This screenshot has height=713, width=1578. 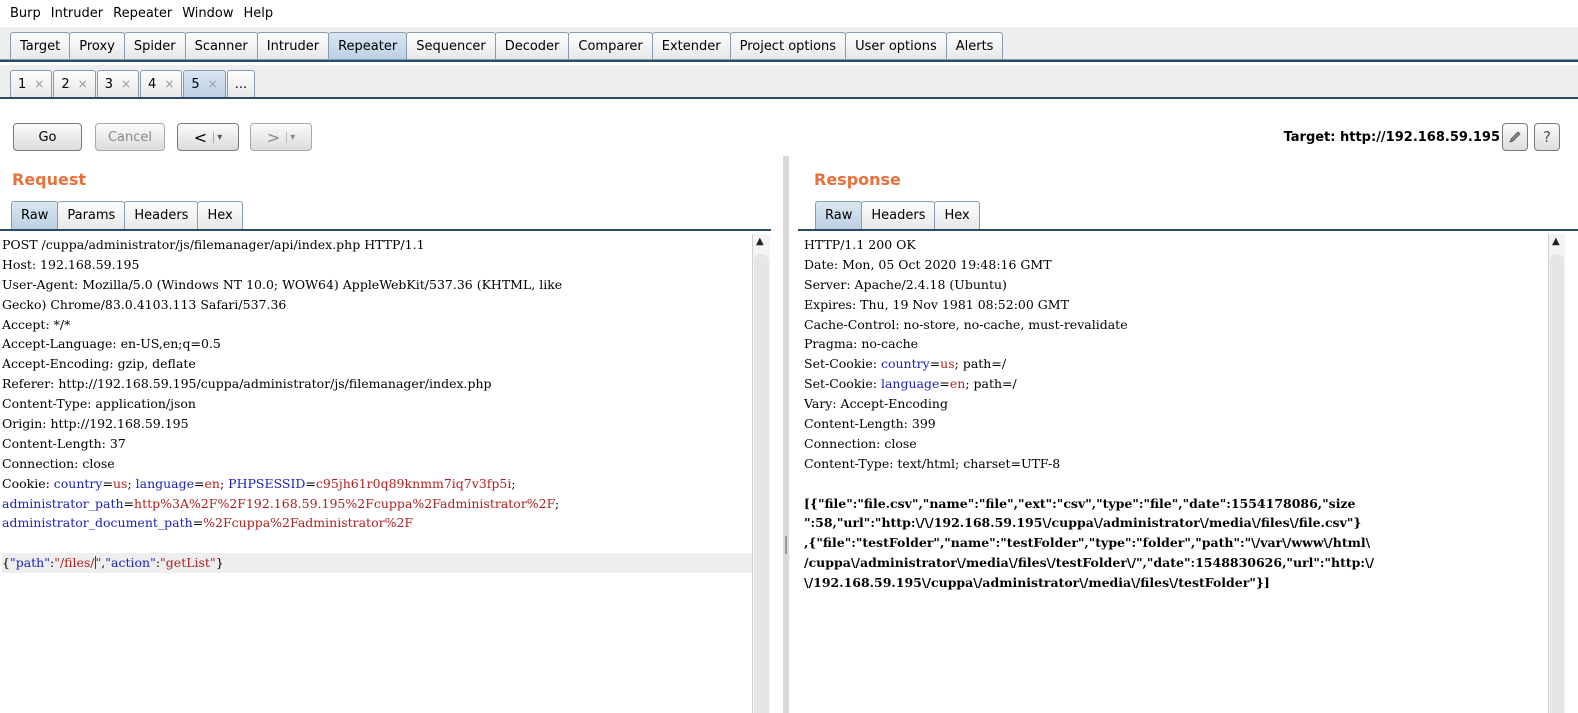 What do you see at coordinates (91, 215) in the screenshot?
I see `request-tab-params: Params` at bounding box center [91, 215].